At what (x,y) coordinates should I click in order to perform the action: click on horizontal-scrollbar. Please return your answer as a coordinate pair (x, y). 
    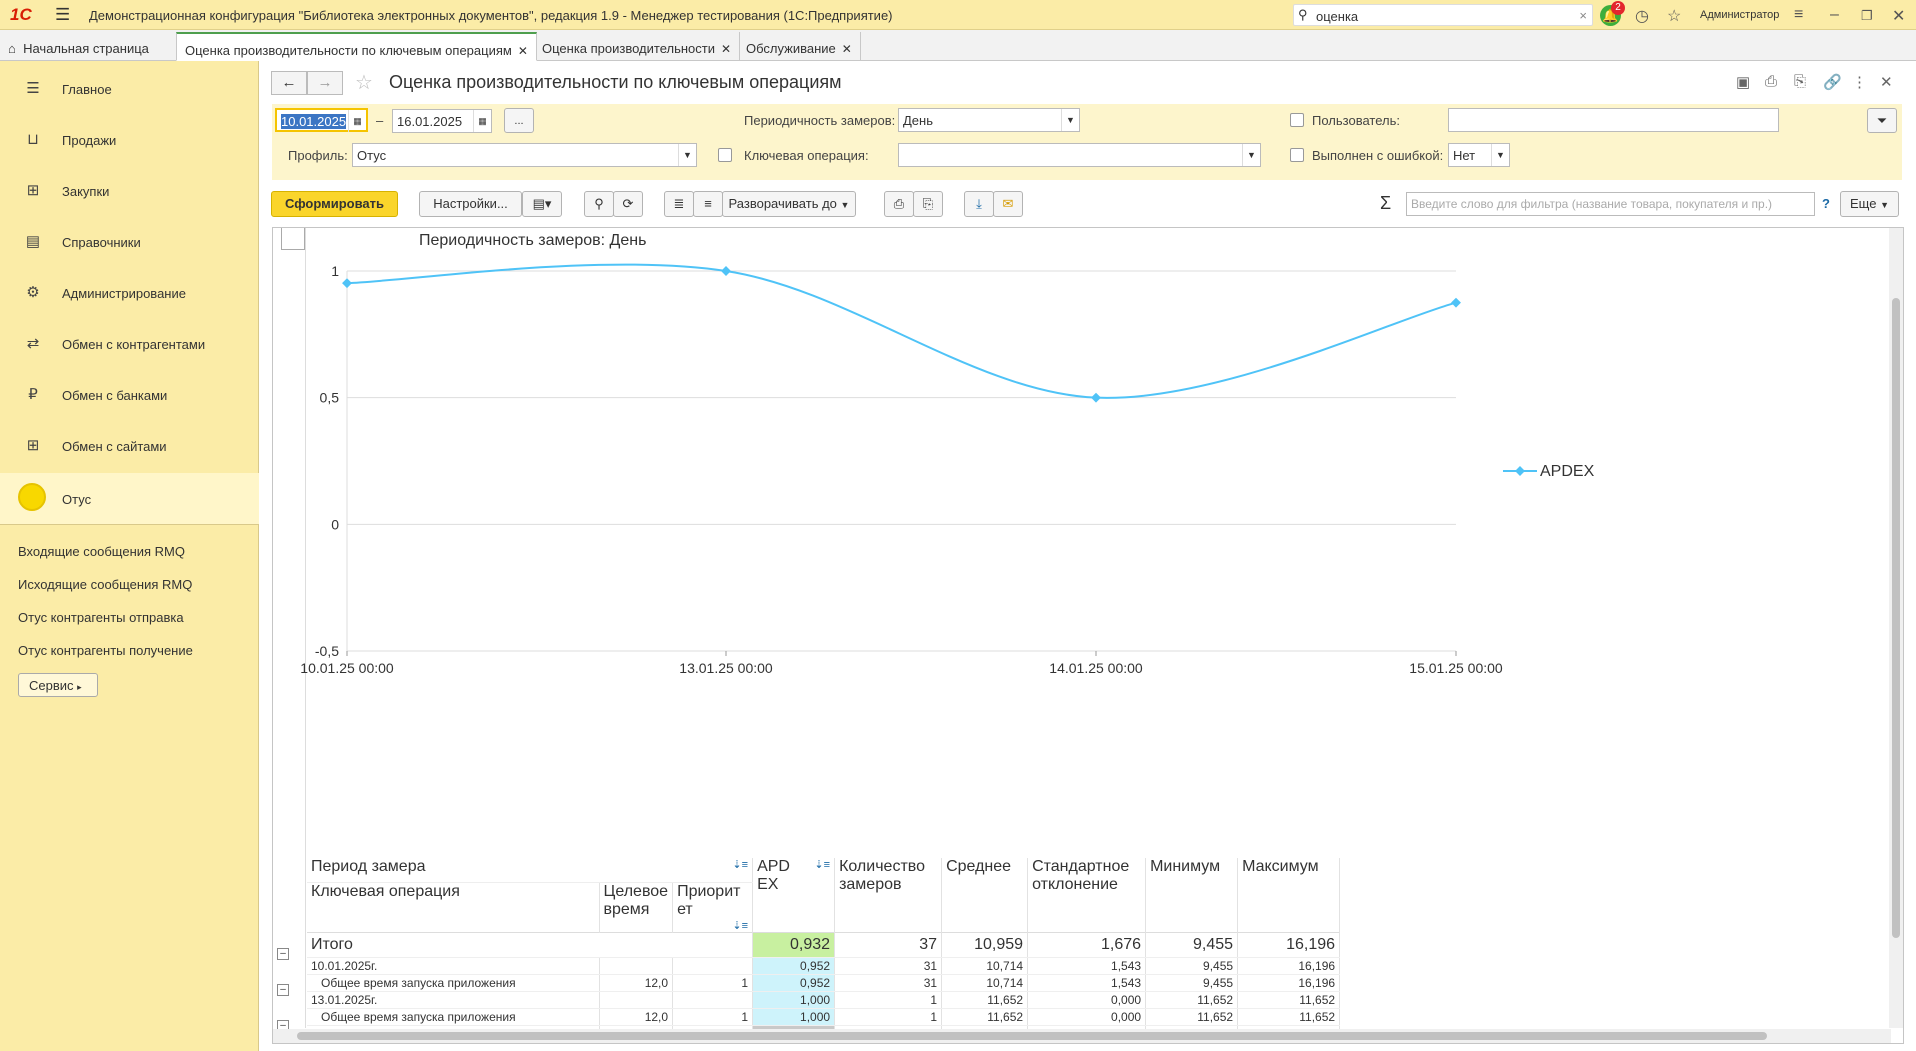
    Looking at the image, I should click on (1082, 1036).